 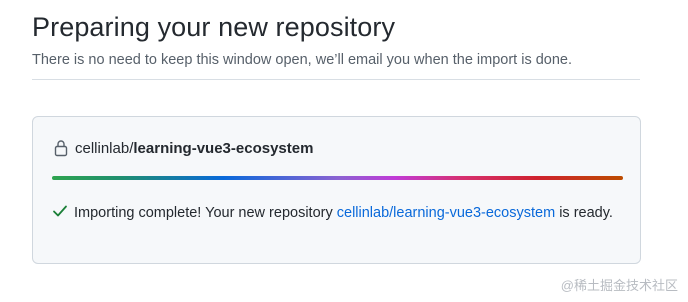 I want to click on check-icon, so click(x=60, y=211).